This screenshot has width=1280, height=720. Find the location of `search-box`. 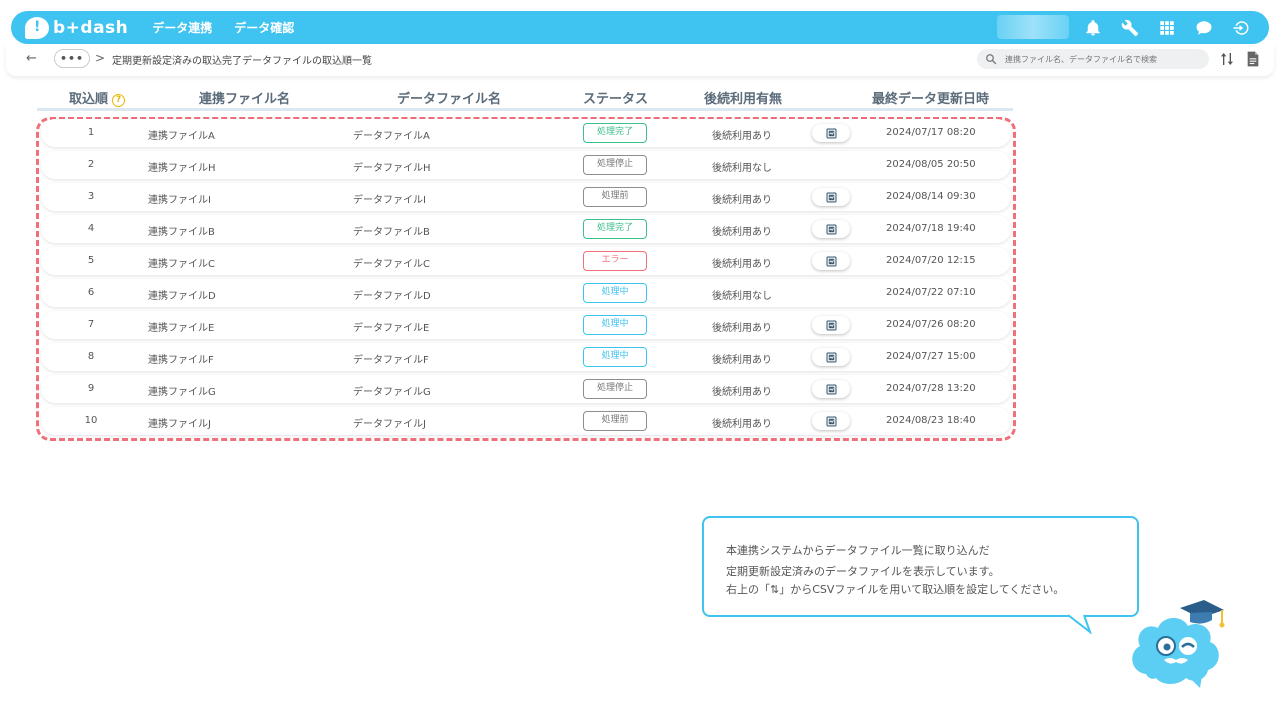

search-box is located at coordinates (1093, 59).